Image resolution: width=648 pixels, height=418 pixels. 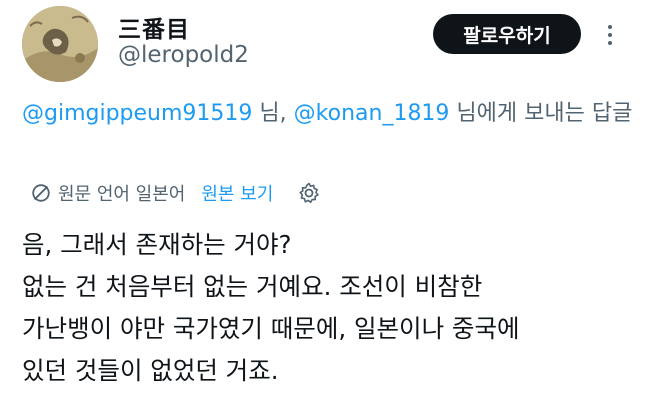 What do you see at coordinates (137, 113) in the screenshot?
I see `mention-link: @gimgippeum91519` at bounding box center [137, 113].